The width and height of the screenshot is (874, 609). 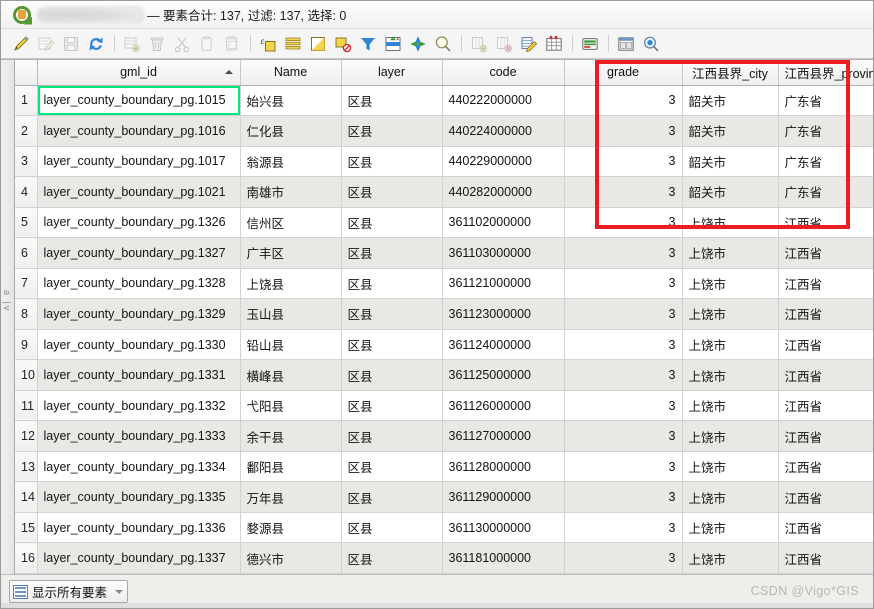 I want to click on cell-code: 361127000000, so click(x=503, y=436).